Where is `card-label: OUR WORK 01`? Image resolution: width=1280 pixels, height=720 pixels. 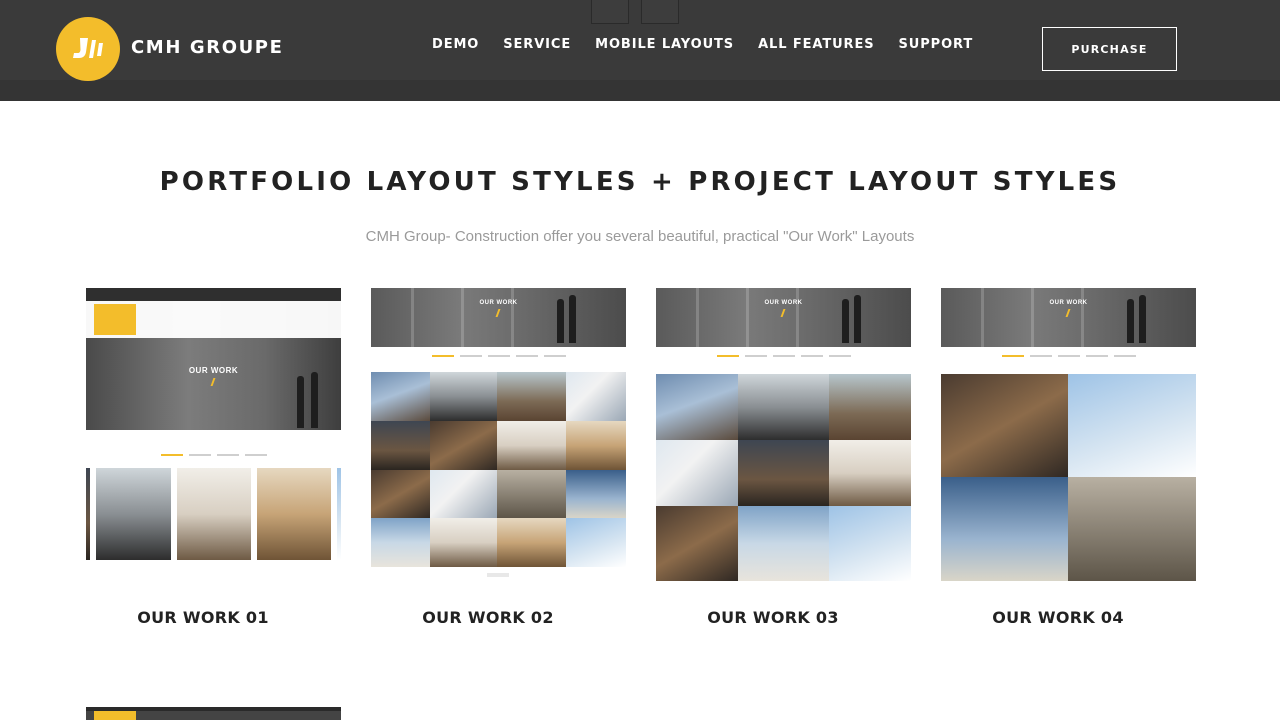 card-label: OUR WORK 01 is located at coordinates (203, 617).